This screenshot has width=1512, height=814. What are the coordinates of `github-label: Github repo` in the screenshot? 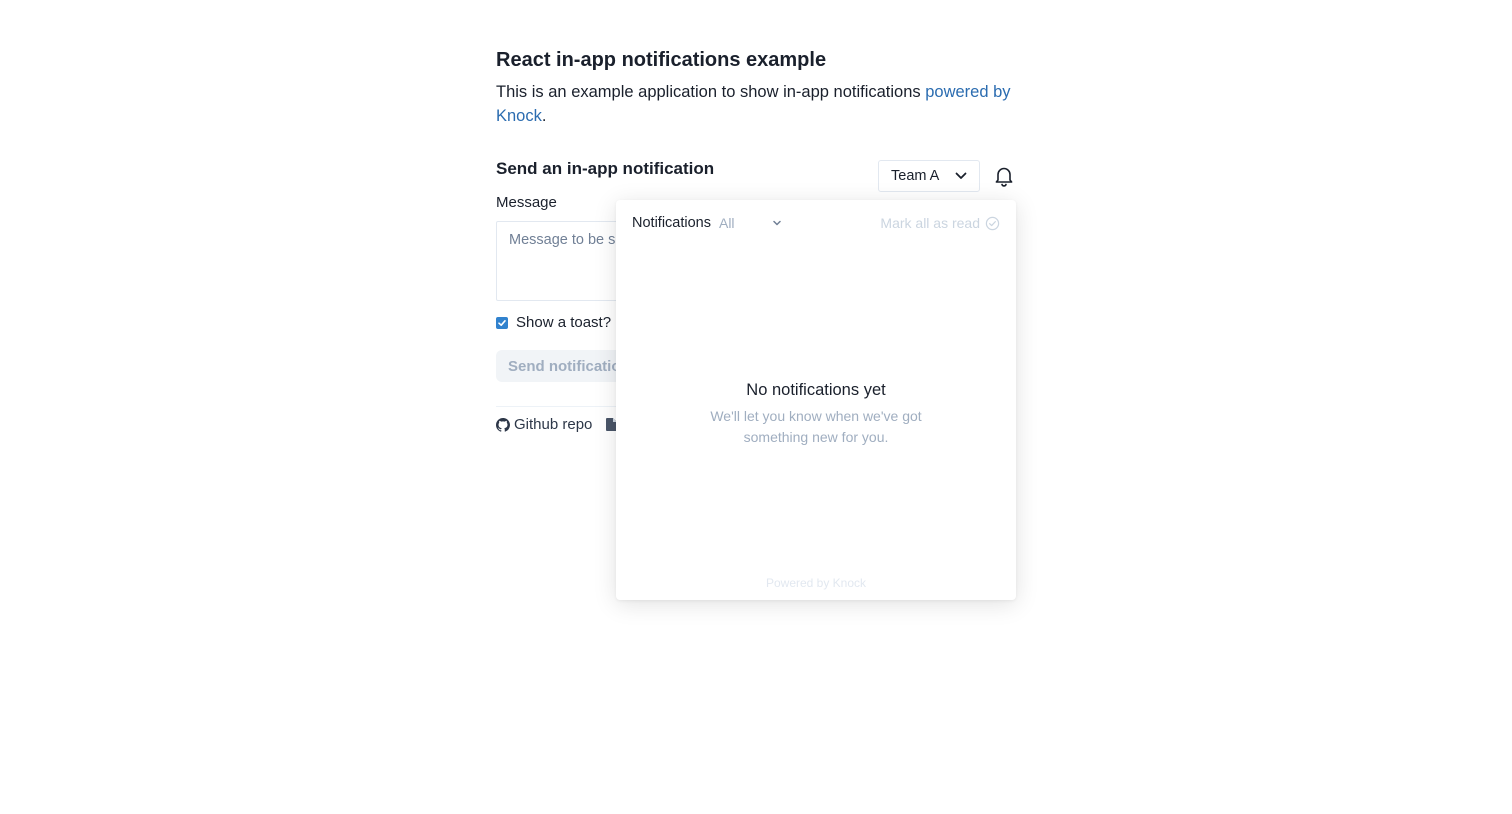 It's located at (553, 424).